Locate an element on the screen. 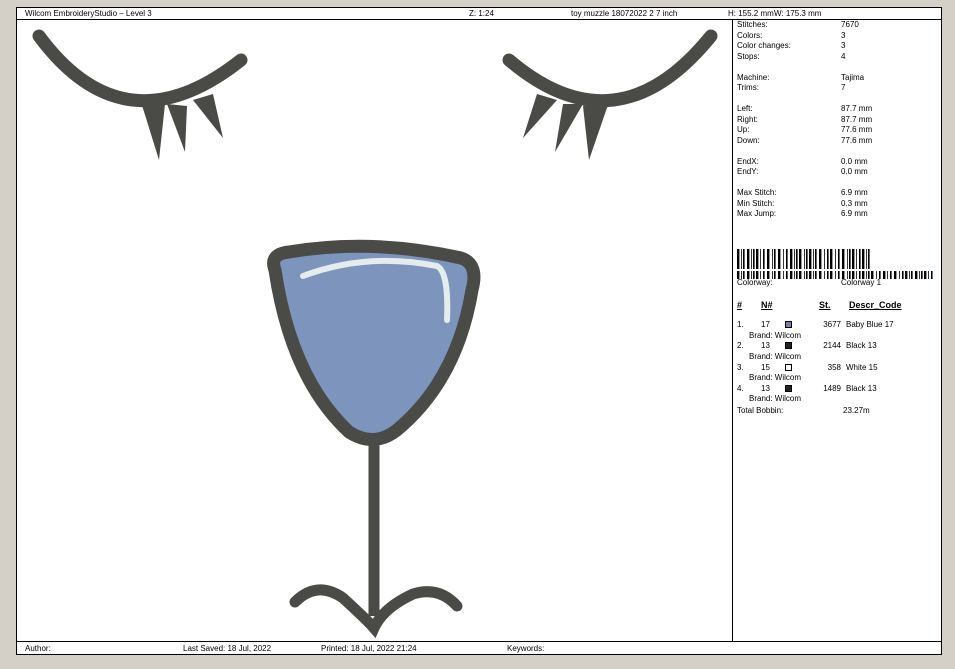 The width and height of the screenshot is (955, 669). color-stitches: 2144 is located at coordinates (832, 346).